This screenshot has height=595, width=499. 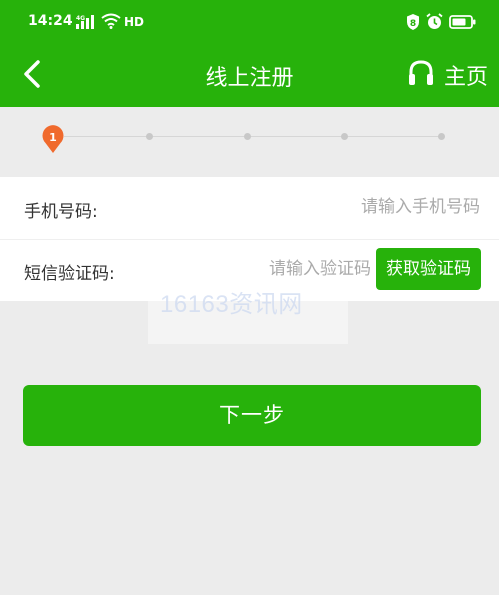 I want to click on shield-icon: 8, so click(x=413, y=22).